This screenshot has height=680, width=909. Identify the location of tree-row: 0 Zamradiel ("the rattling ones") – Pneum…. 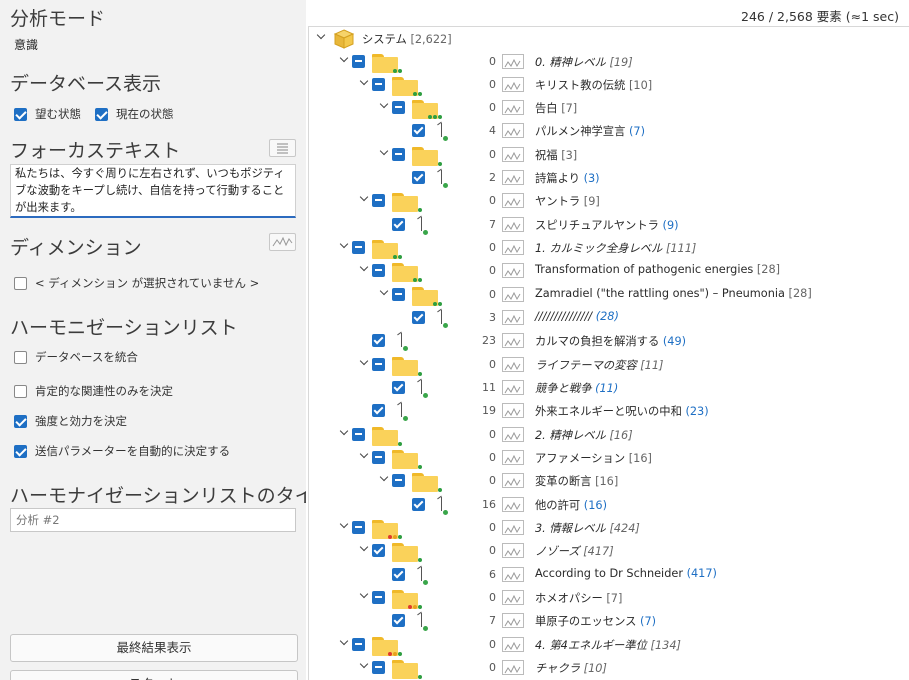
(607, 295).